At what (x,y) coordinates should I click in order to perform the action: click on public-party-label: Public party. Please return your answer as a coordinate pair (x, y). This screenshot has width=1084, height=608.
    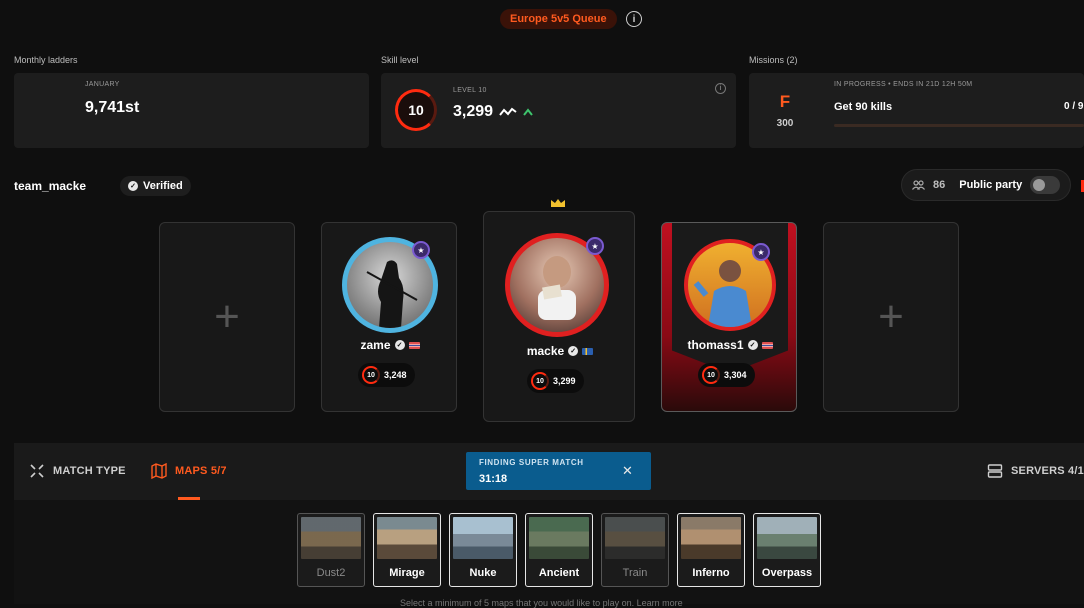
    Looking at the image, I should click on (991, 185).